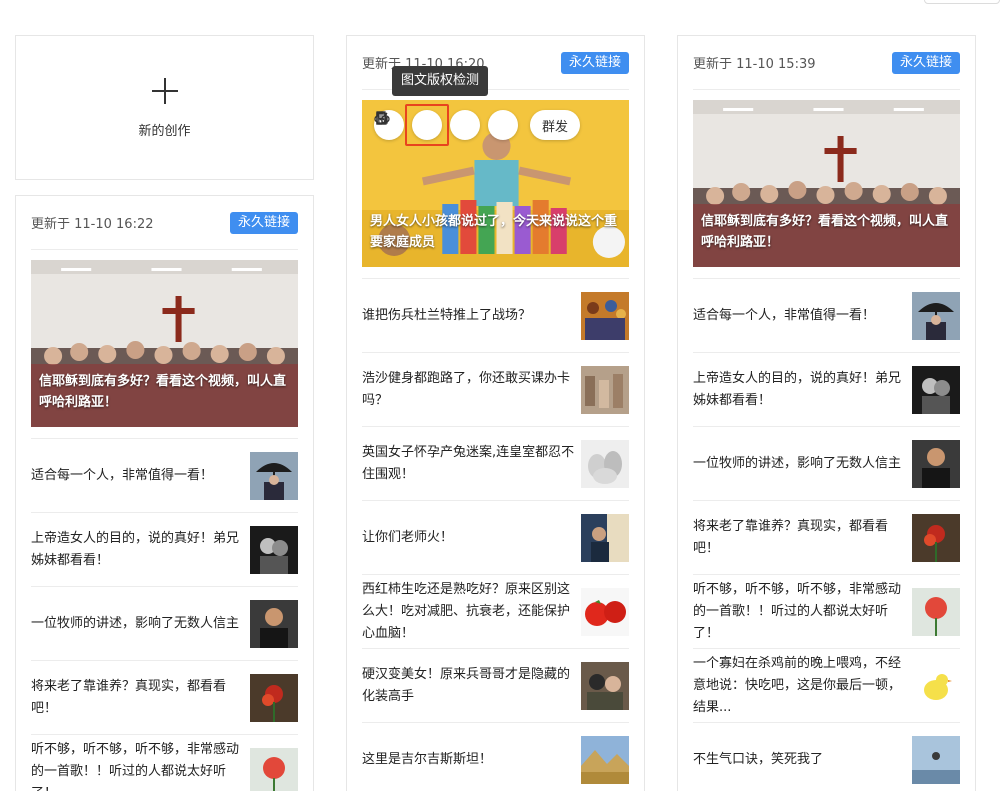  I want to click on list-item: 英国女子怀孕产兔迷案,连皇室都忍不住围观！, so click(495, 464).